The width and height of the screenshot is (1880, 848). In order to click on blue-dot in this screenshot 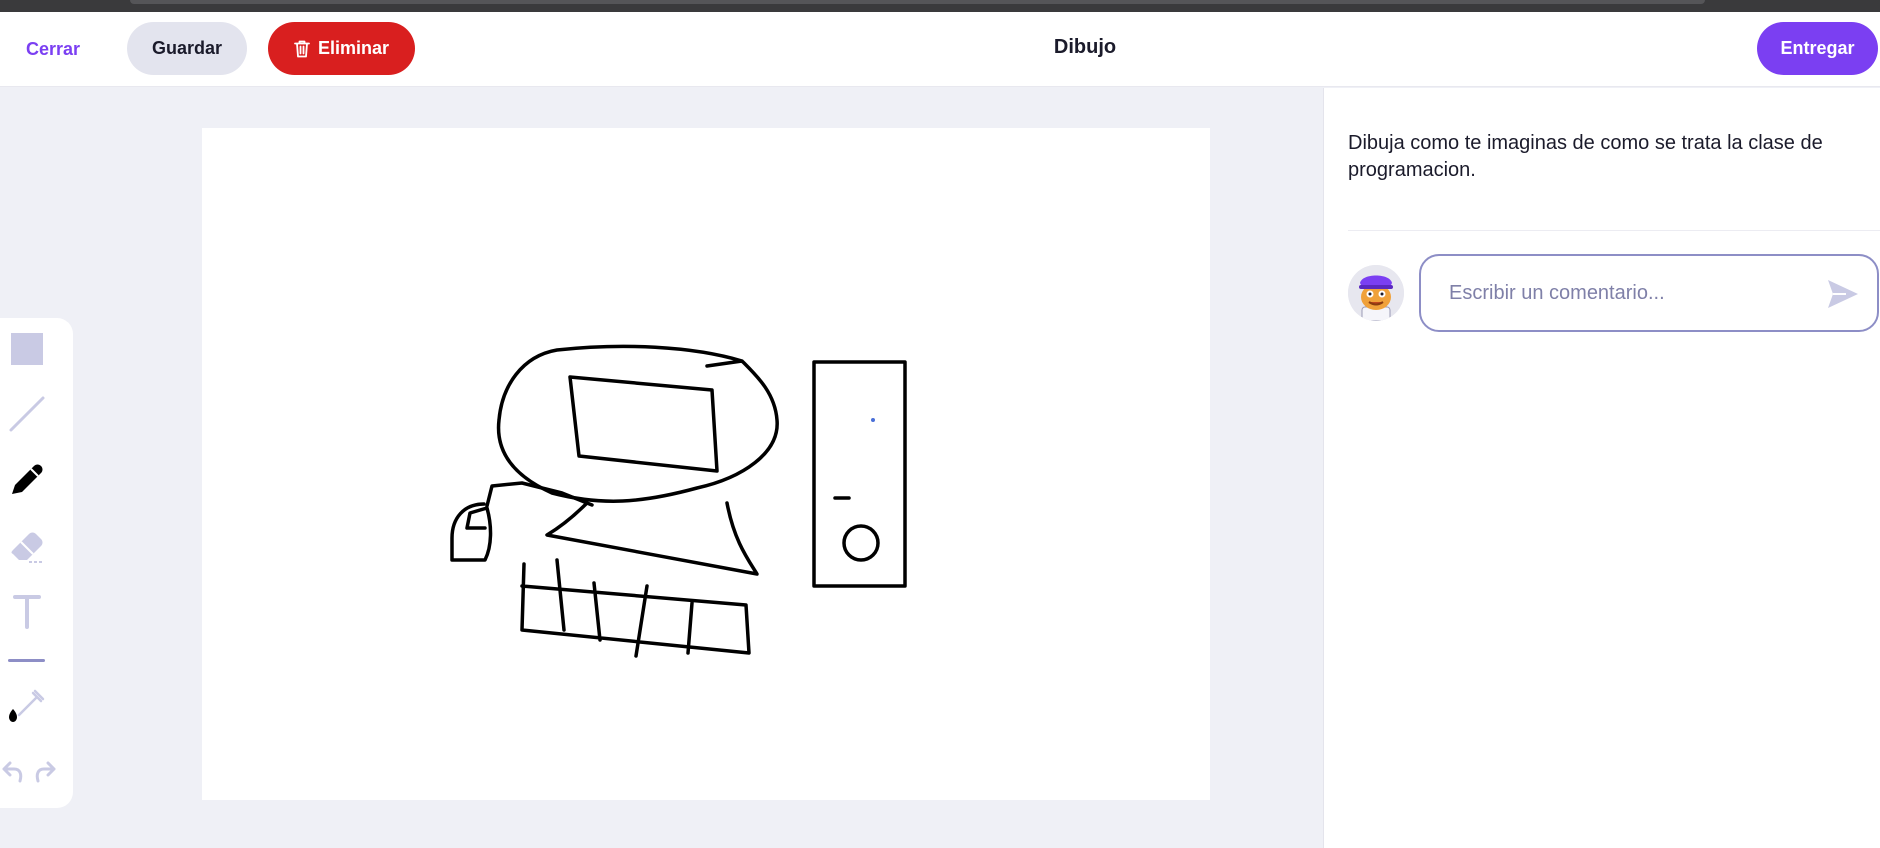, I will do `click(873, 420)`.